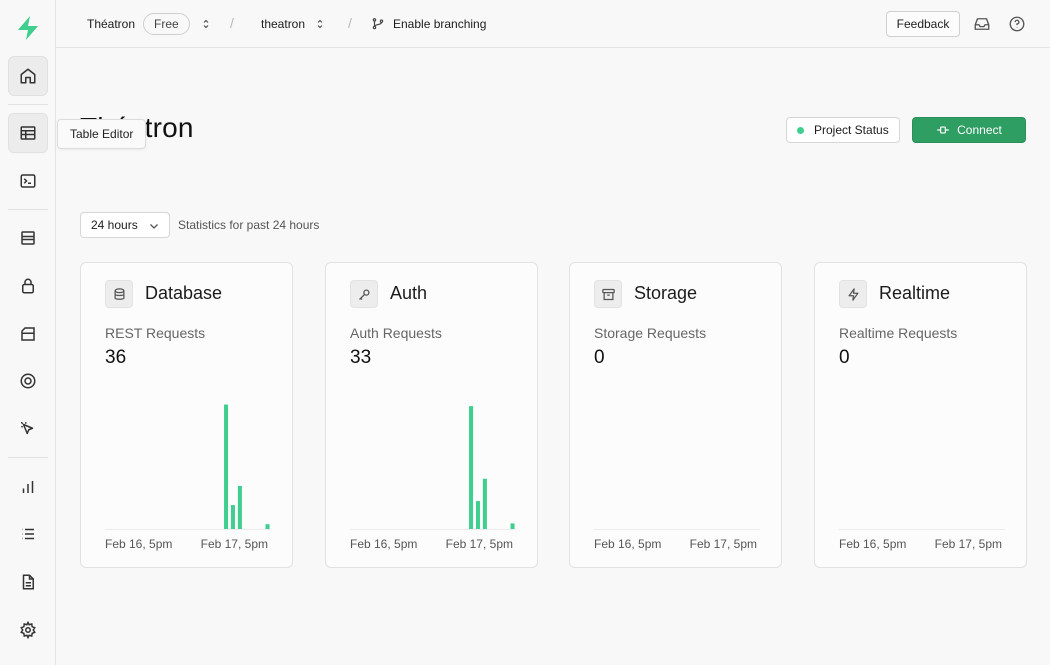  Describe the element at coordinates (979, 130) in the screenshot. I see `connect-label: Connect` at that location.